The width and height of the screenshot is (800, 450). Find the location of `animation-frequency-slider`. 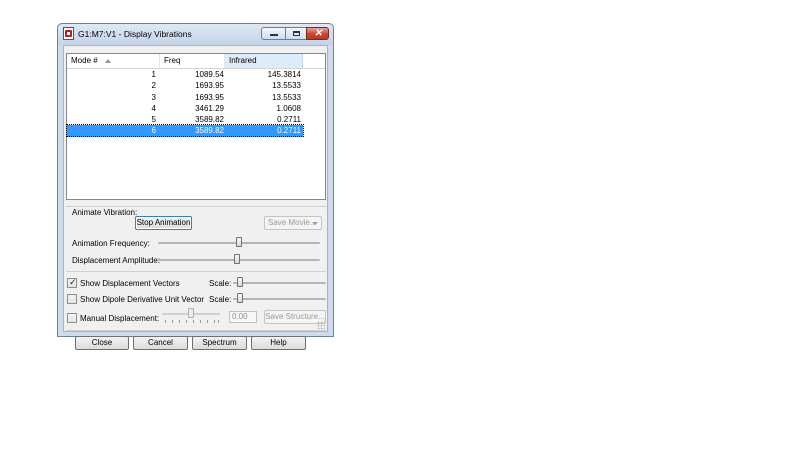

animation-frequency-slider is located at coordinates (239, 242).